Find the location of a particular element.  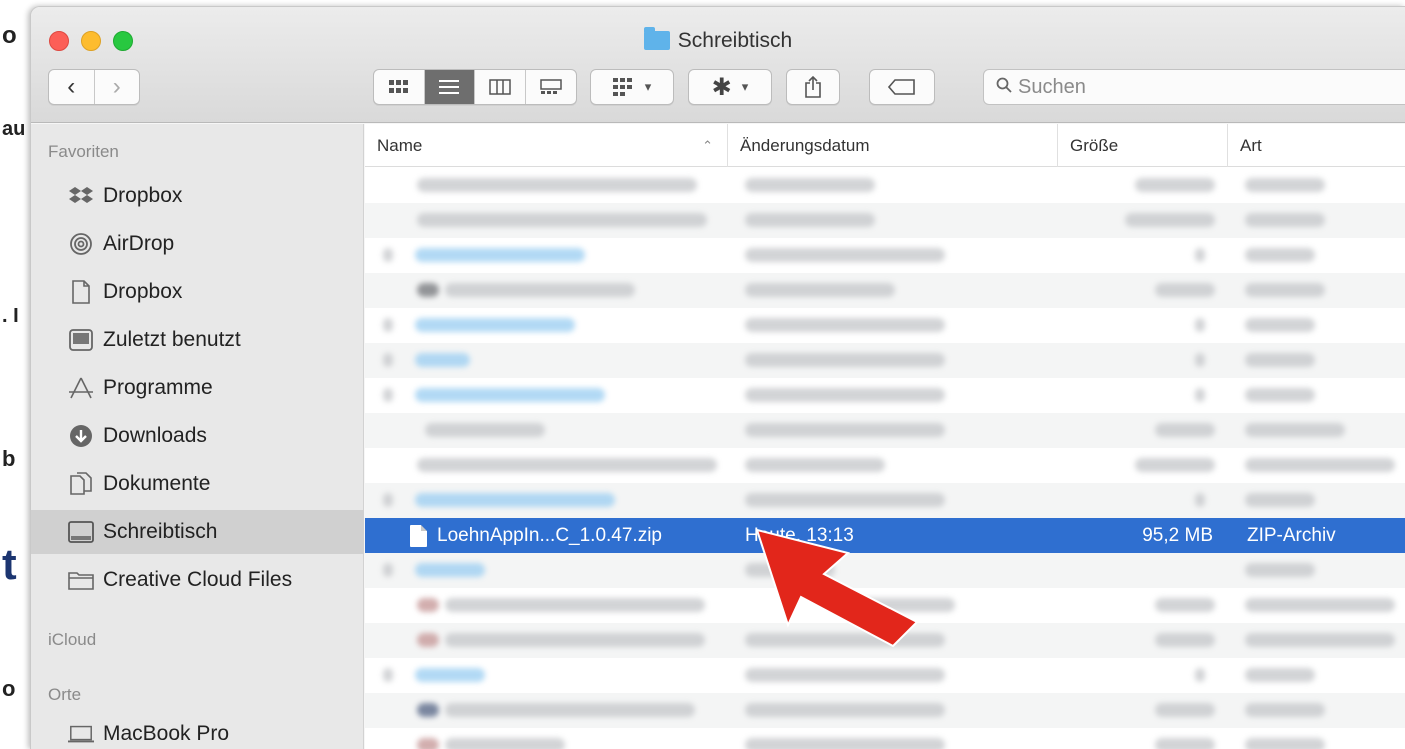

sidebar-item-label: Creative Cloud Files is located at coordinates (198, 579).